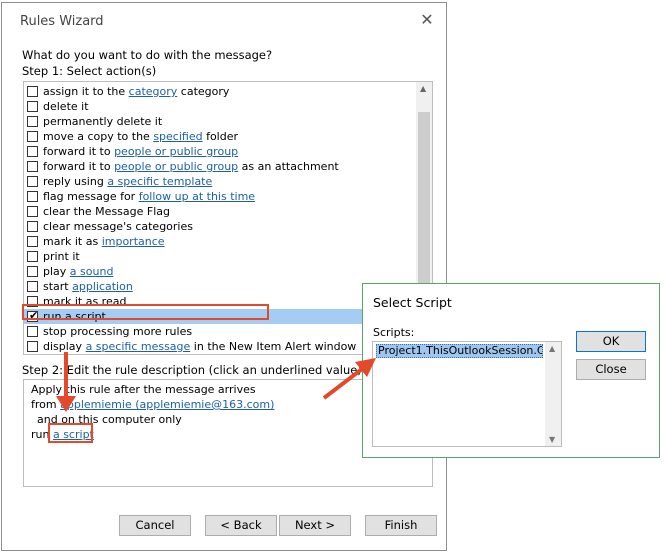 The width and height of the screenshot is (664, 554). I want to click on action-label: clear message's categories, so click(118, 226).